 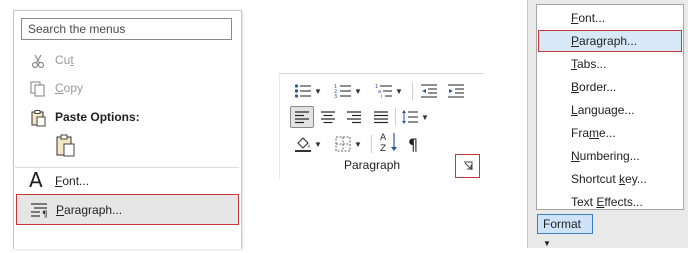 What do you see at coordinates (302, 91) in the screenshot?
I see `bullets-icon` at bounding box center [302, 91].